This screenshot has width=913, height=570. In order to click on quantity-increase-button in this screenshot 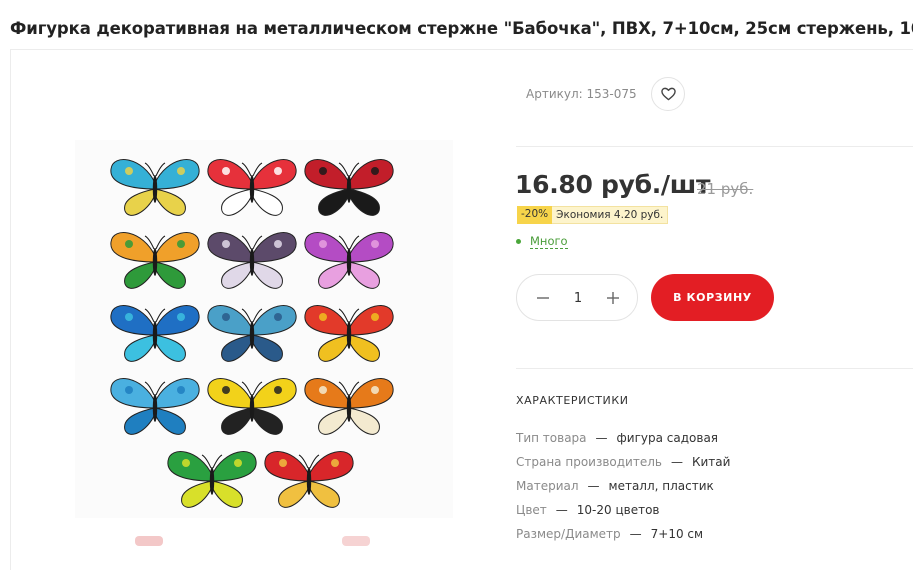, I will do `click(613, 298)`.